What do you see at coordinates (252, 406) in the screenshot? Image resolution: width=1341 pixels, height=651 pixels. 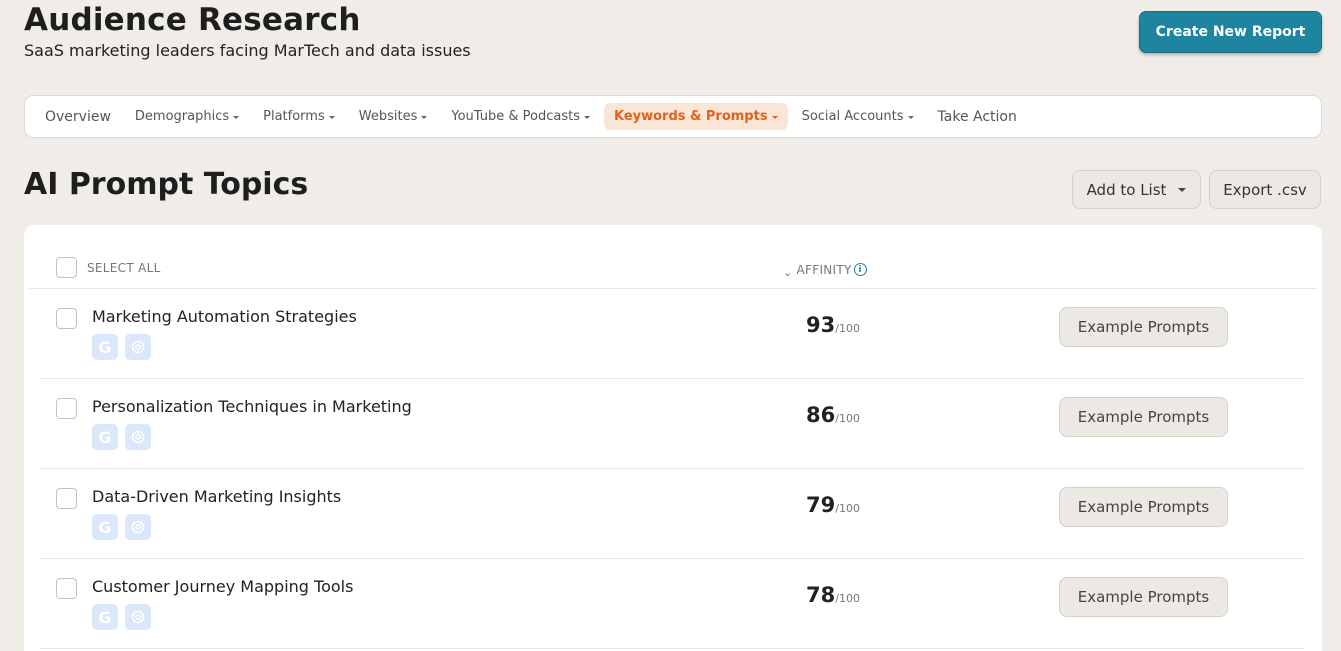 I see `topic-name: Personalization Techniques in Marketing` at bounding box center [252, 406].